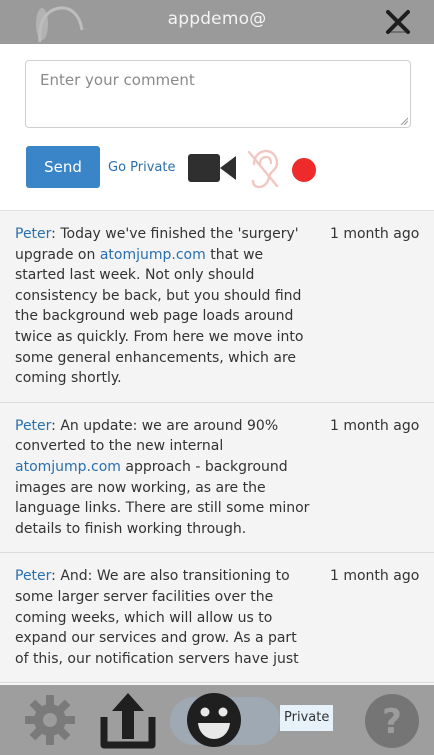  What do you see at coordinates (212, 168) in the screenshot?
I see `video-camera-icon` at bounding box center [212, 168].